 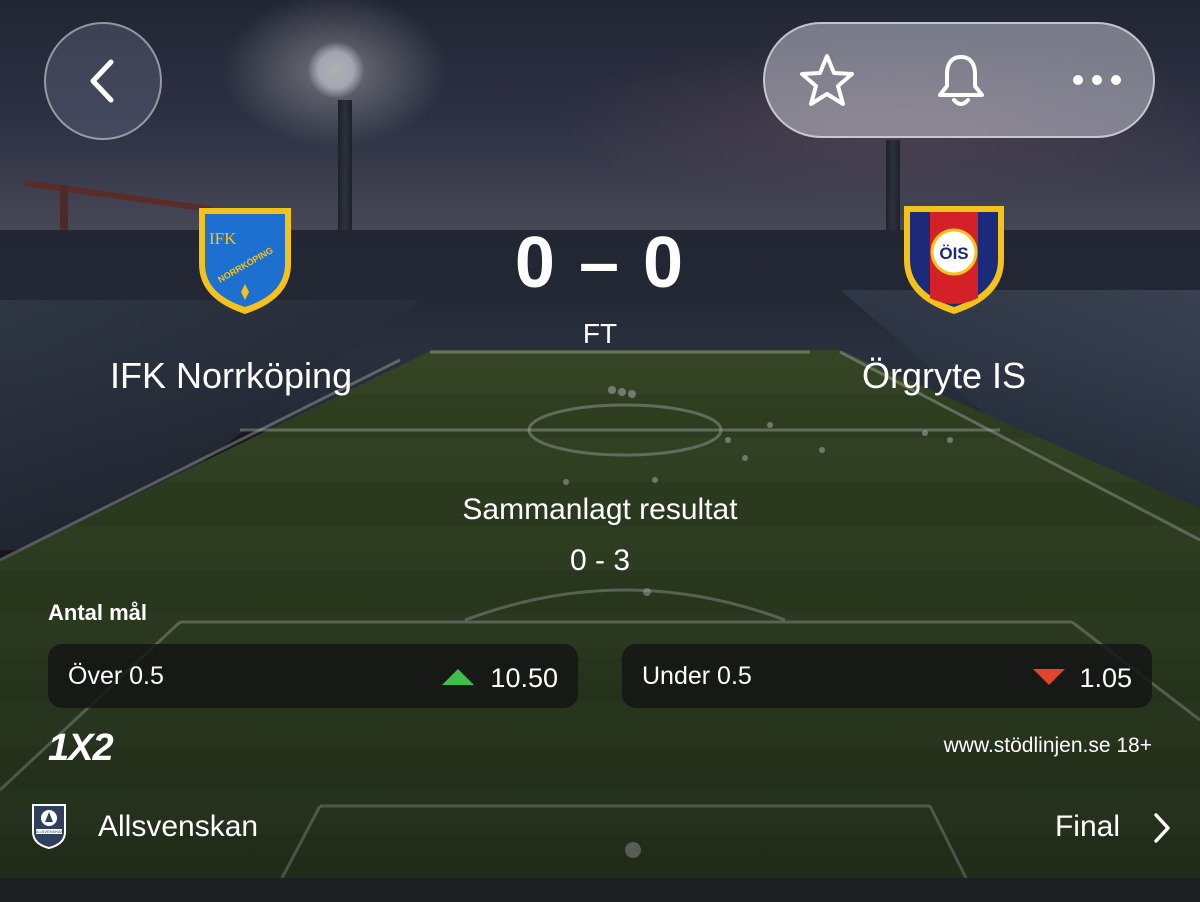 What do you see at coordinates (697, 676) in the screenshot?
I see `odds-label: Under 0.5` at bounding box center [697, 676].